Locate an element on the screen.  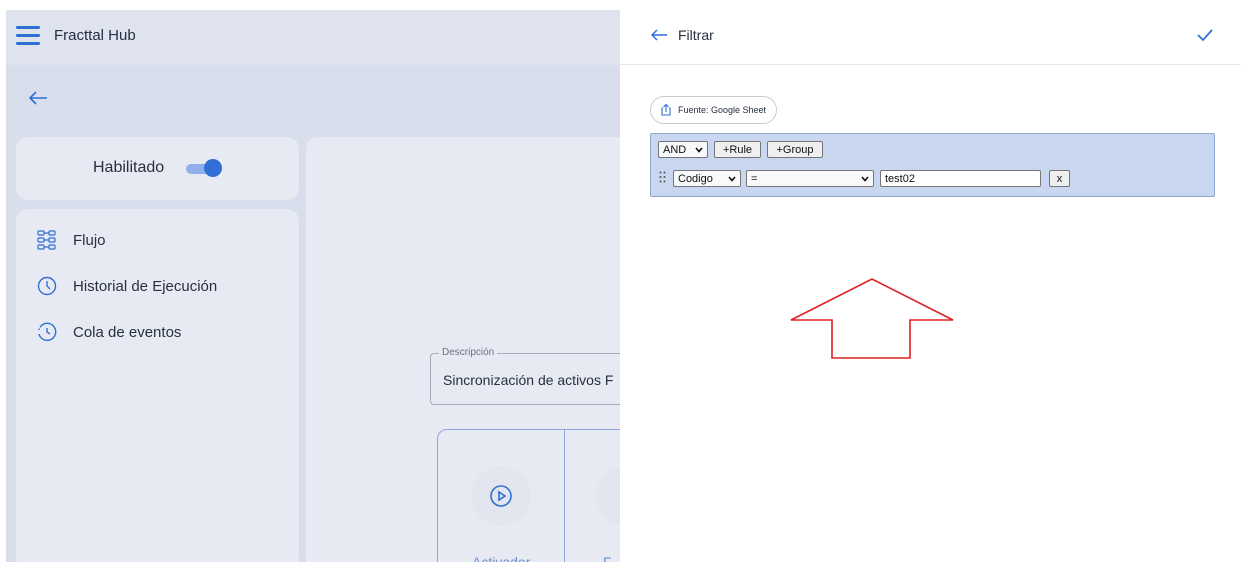
trigger-step-button is located at coordinates (501, 496).